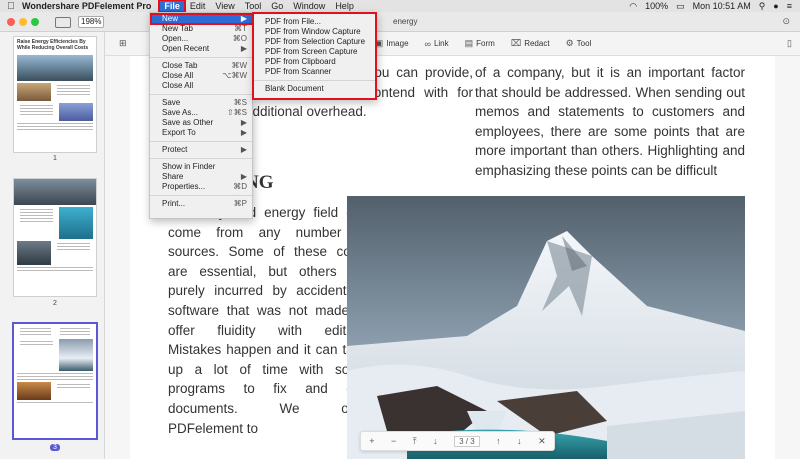  What do you see at coordinates (789, 6) in the screenshot?
I see `notification-center-icon: ≡` at bounding box center [789, 6].